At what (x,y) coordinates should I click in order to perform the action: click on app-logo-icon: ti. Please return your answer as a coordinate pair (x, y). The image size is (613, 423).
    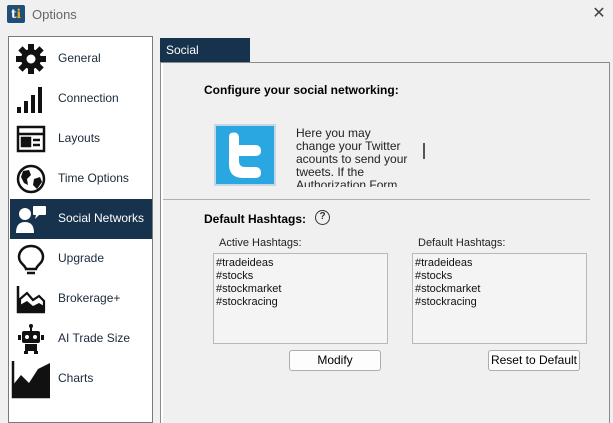
    Looking at the image, I should click on (16, 14).